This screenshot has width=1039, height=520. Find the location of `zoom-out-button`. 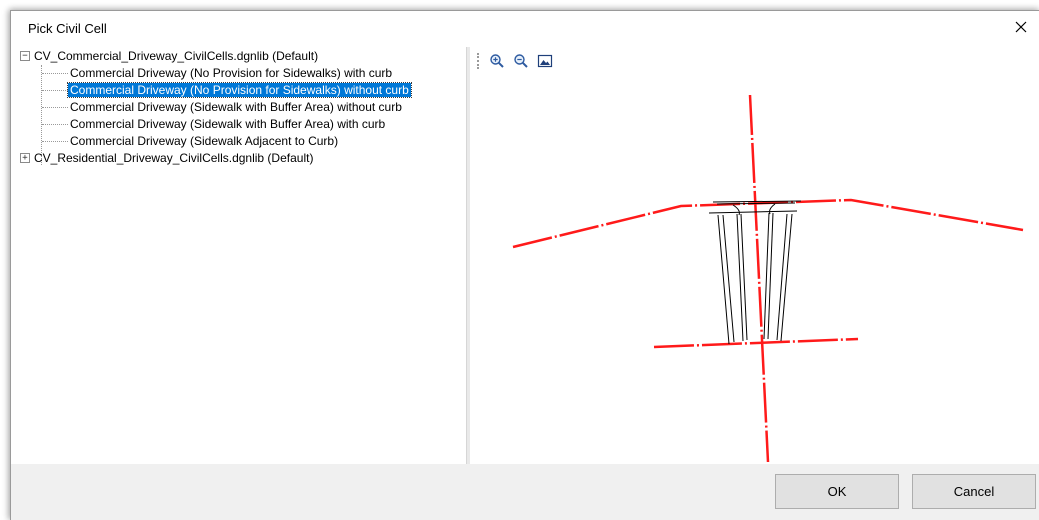

zoom-out-button is located at coordinates (521, 61).